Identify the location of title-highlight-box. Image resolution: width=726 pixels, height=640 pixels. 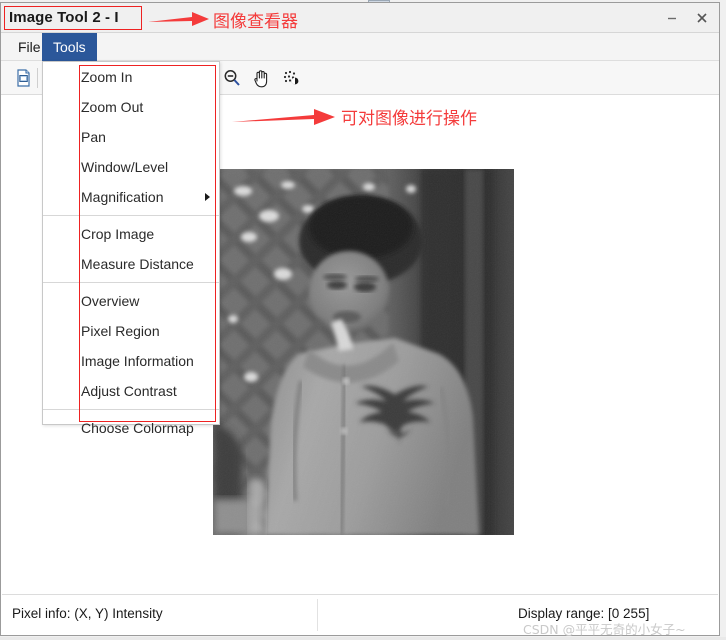
(73, 18).